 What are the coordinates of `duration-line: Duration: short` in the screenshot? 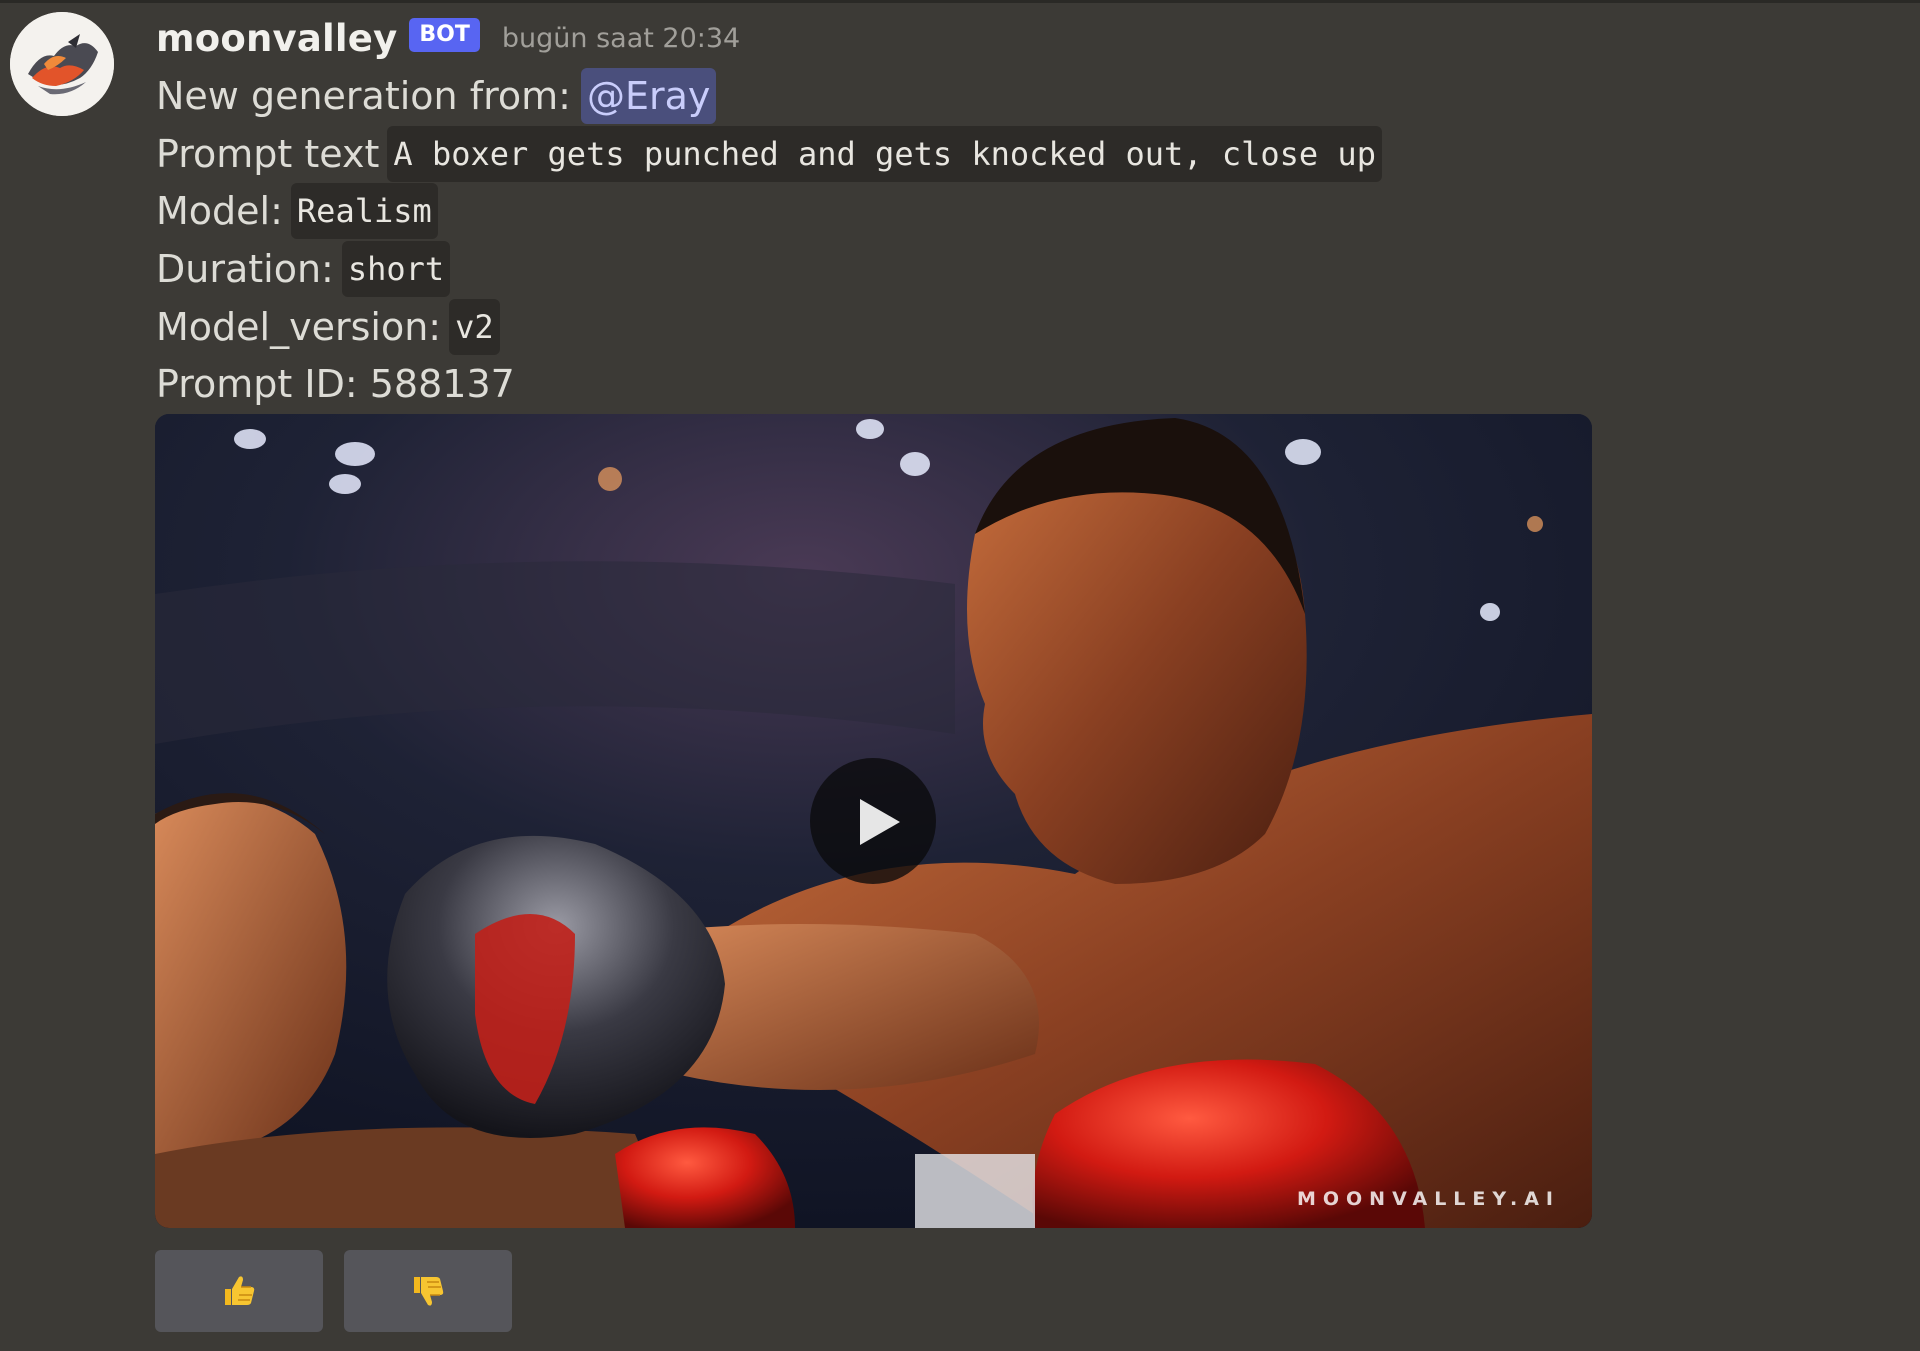 It's located at (876, 269).